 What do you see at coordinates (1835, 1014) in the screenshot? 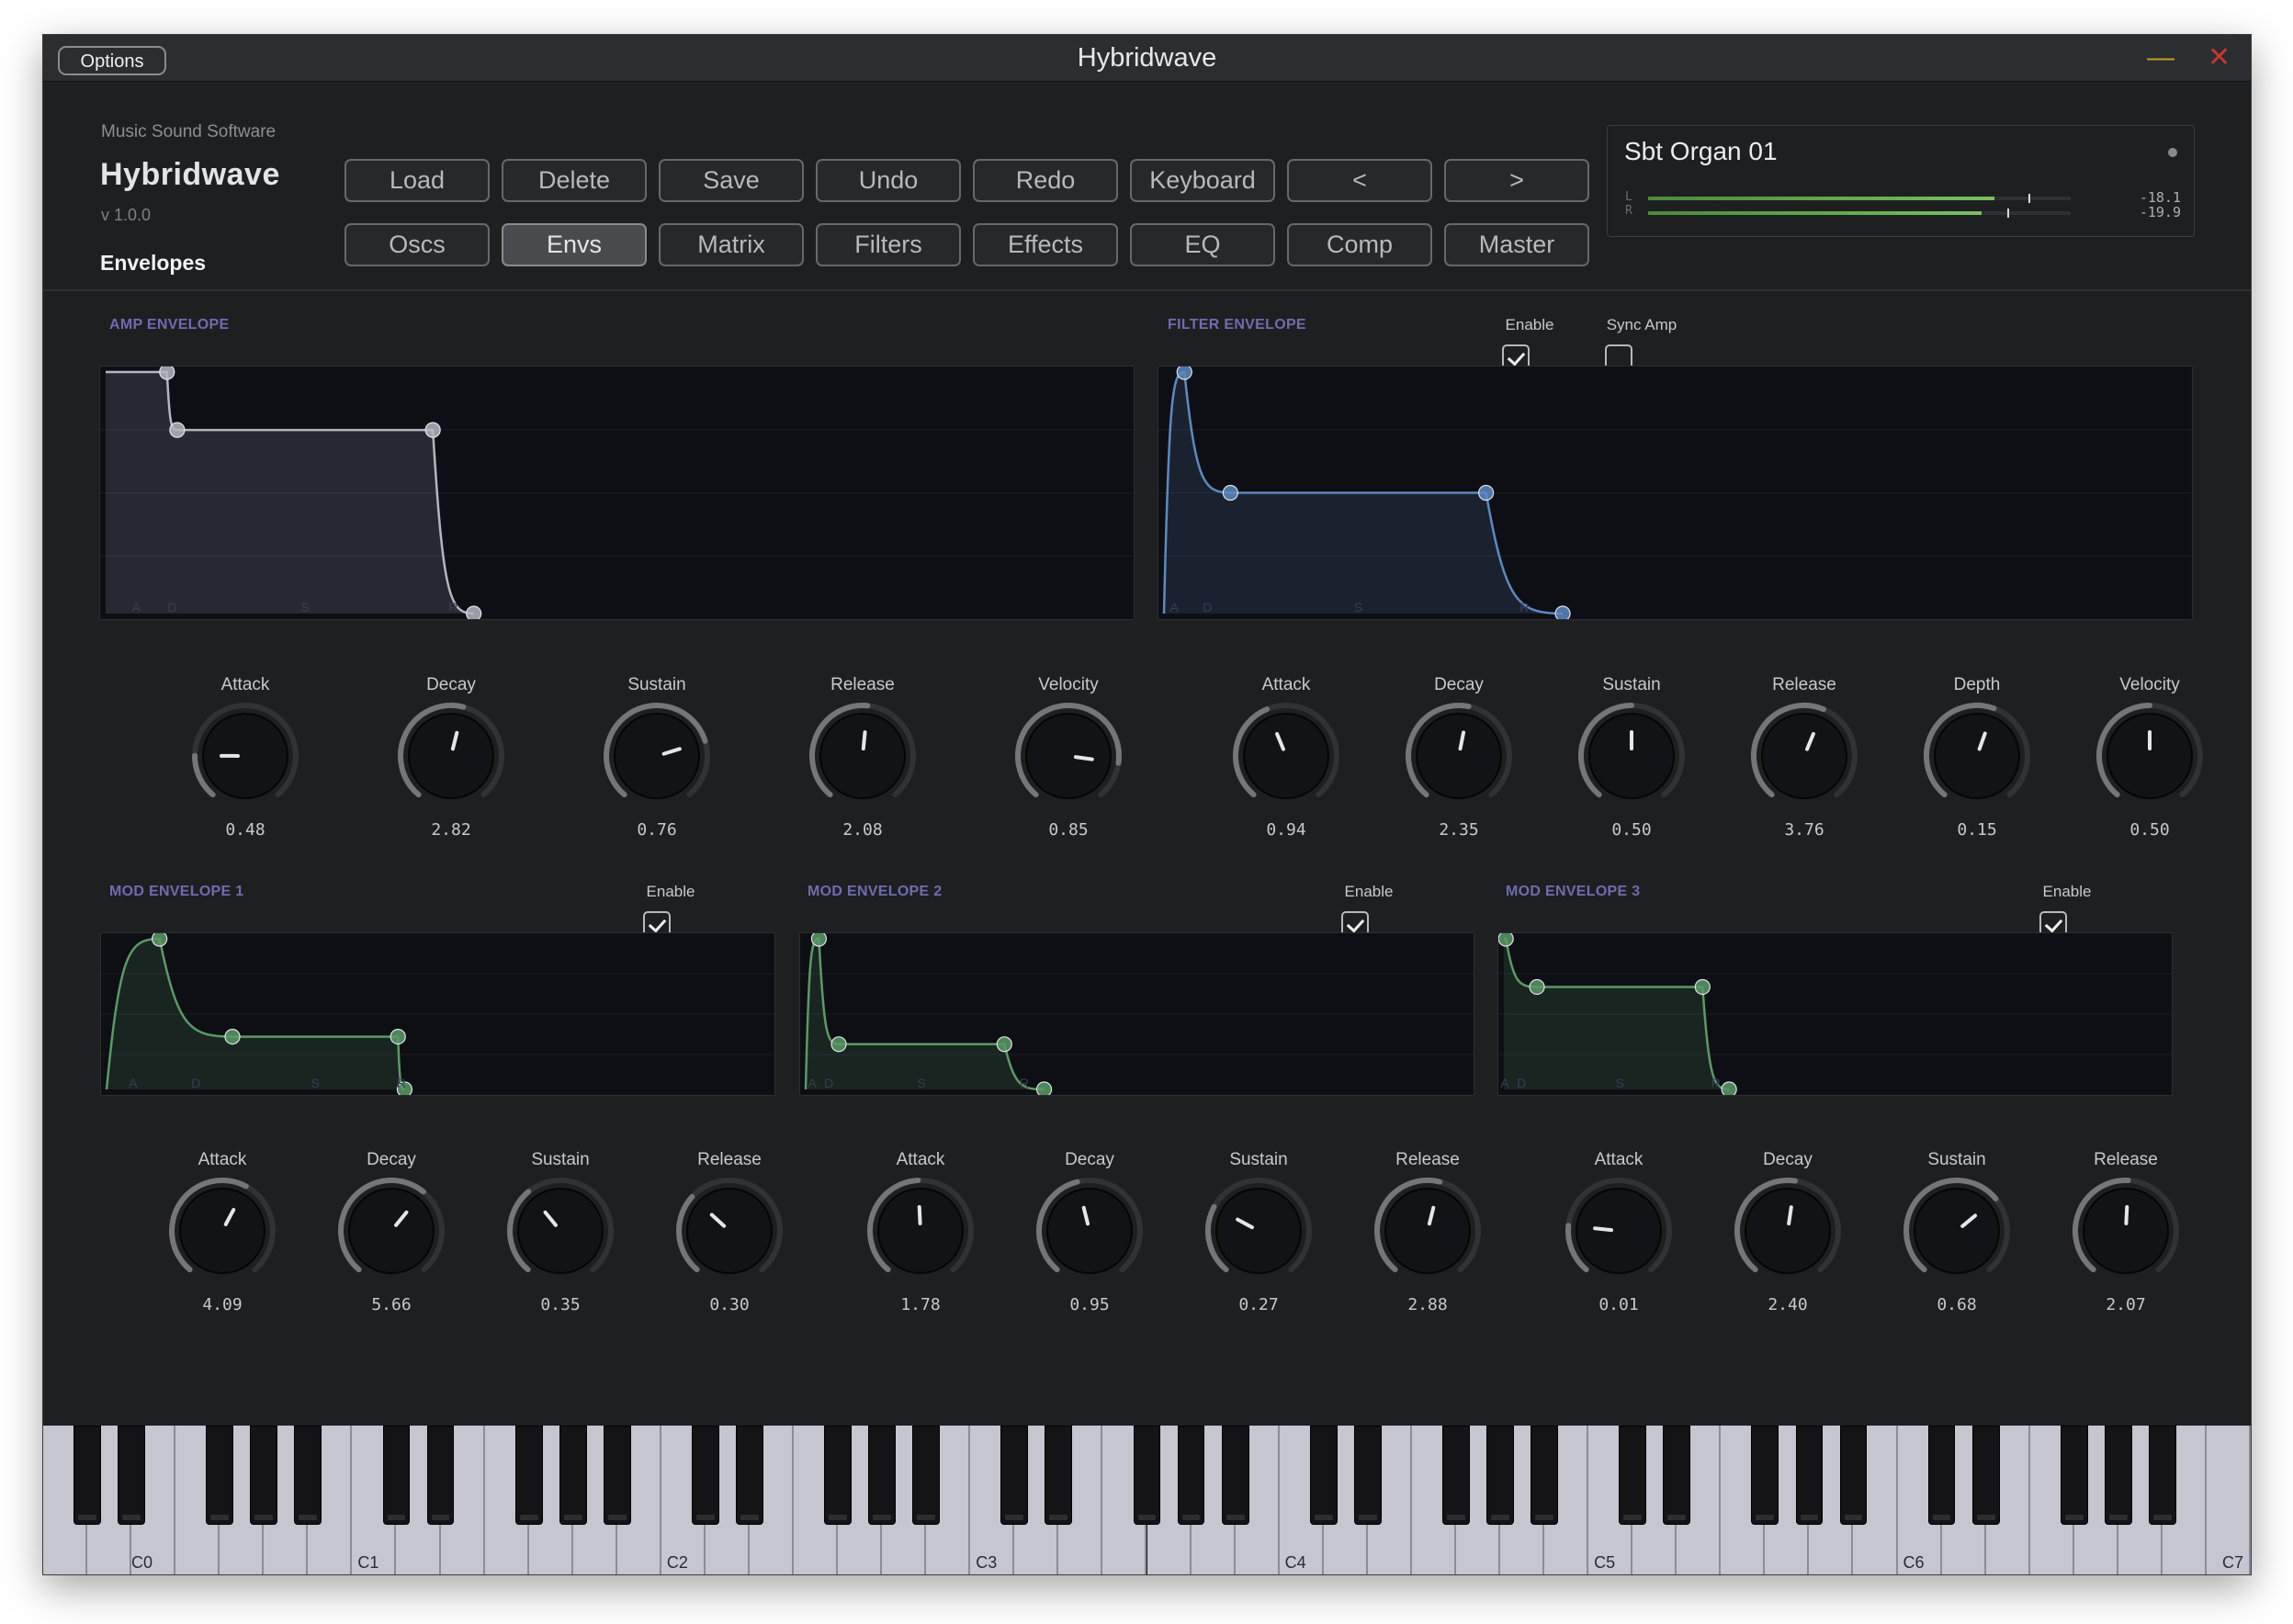
I see `mod-envelope-3-graph: AD S R` at bounding box center [1835, 1014].